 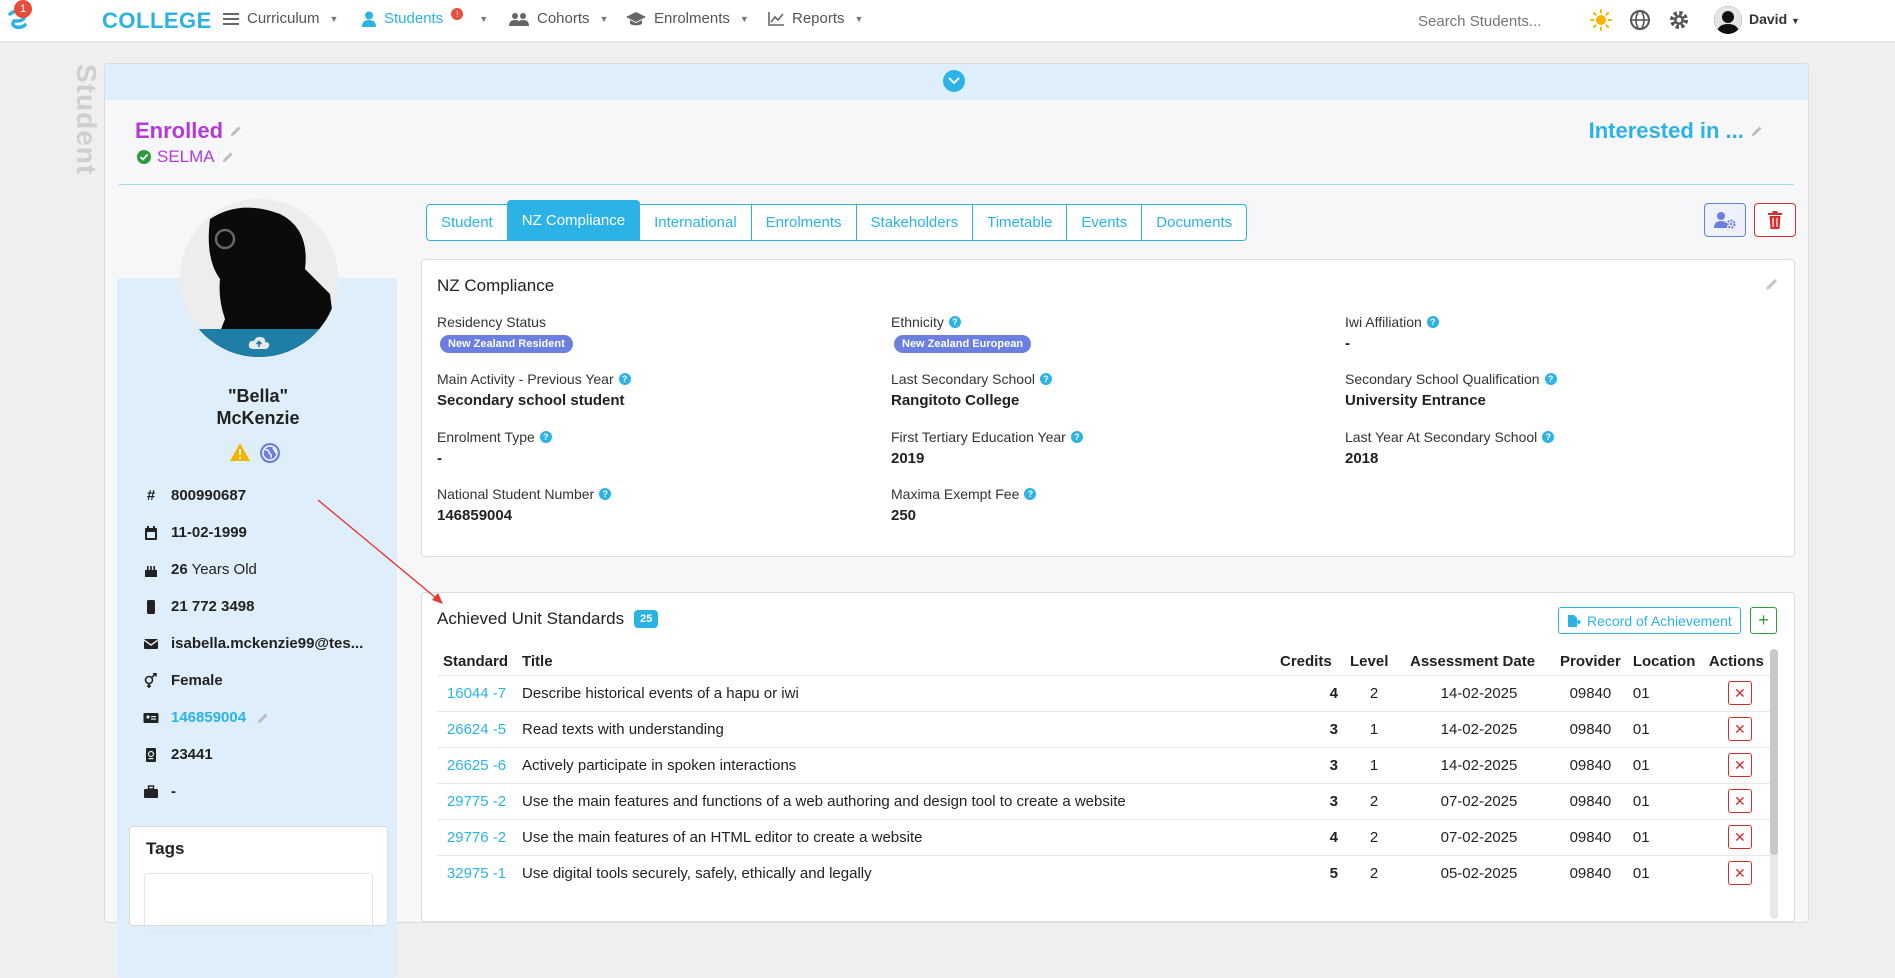 What do you see at coordinates (803, 222) in the screenshot?
I see `tab-enrolments: Enrolments` at bounding box center [803, 222].